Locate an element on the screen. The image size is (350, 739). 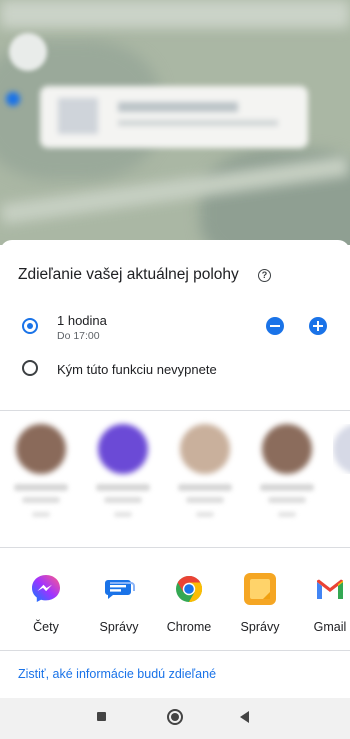
app-notes: Správy is located at coordinates (260, 602).